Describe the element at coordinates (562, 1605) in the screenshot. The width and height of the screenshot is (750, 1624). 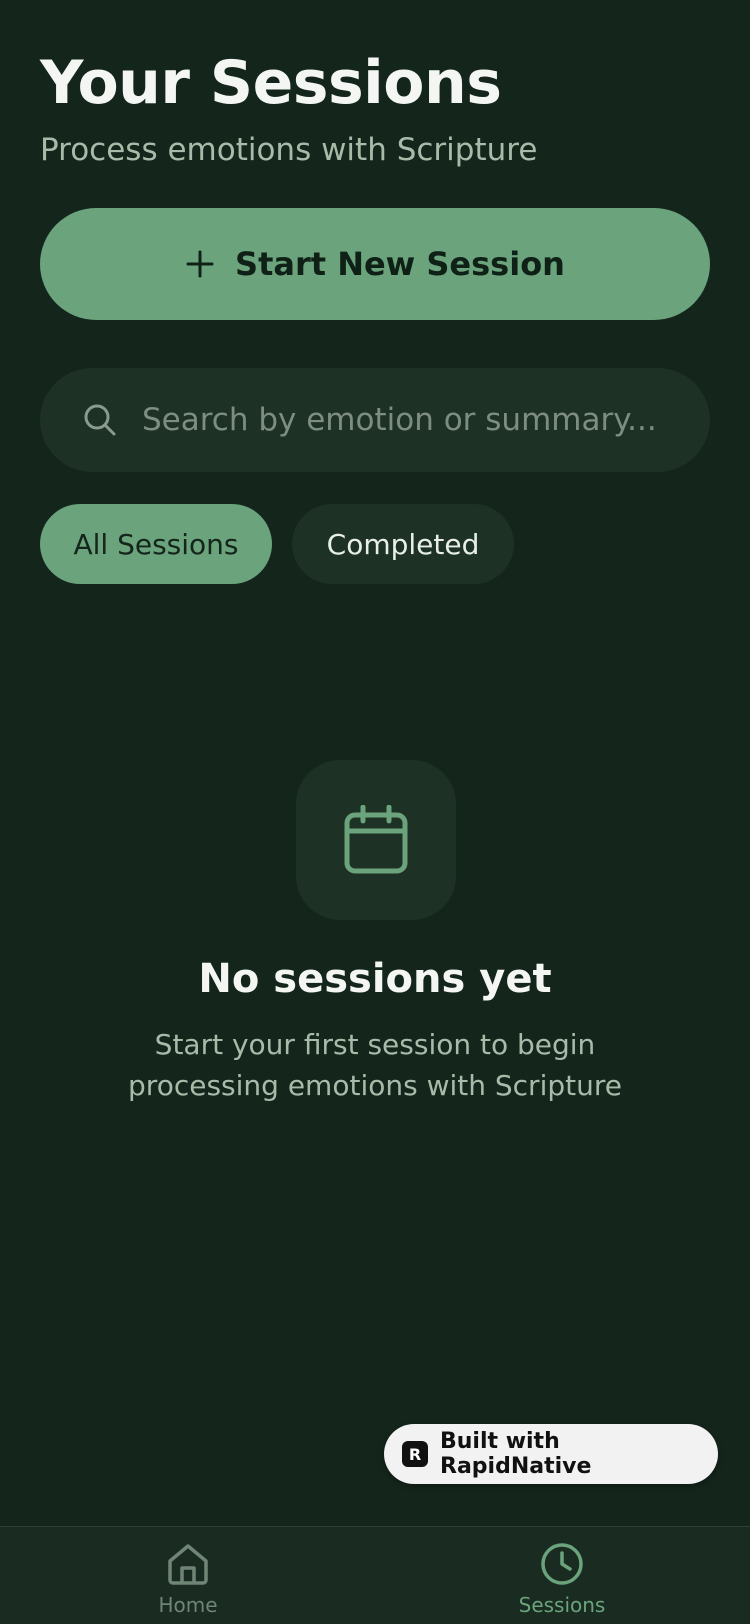
I see `tab-sessions-label: Sessions` at that location.